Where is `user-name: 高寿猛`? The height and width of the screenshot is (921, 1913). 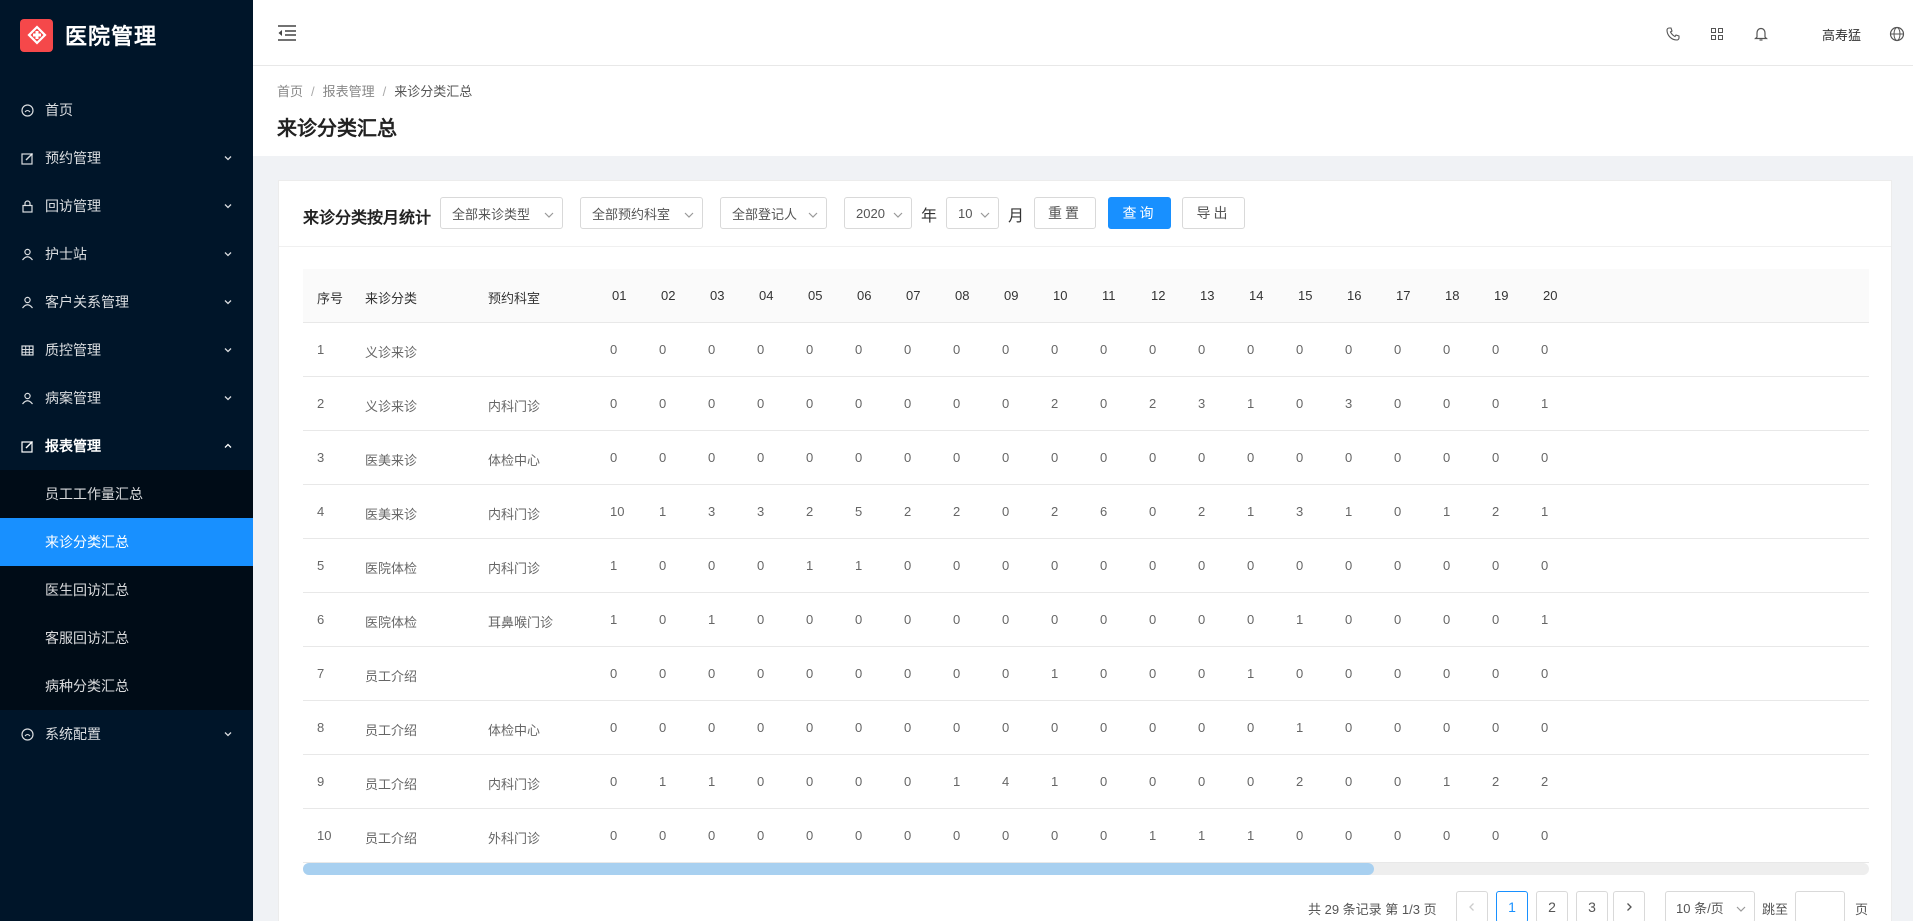
user-name: 高寿猛 is located at coordinates (1841, 34).